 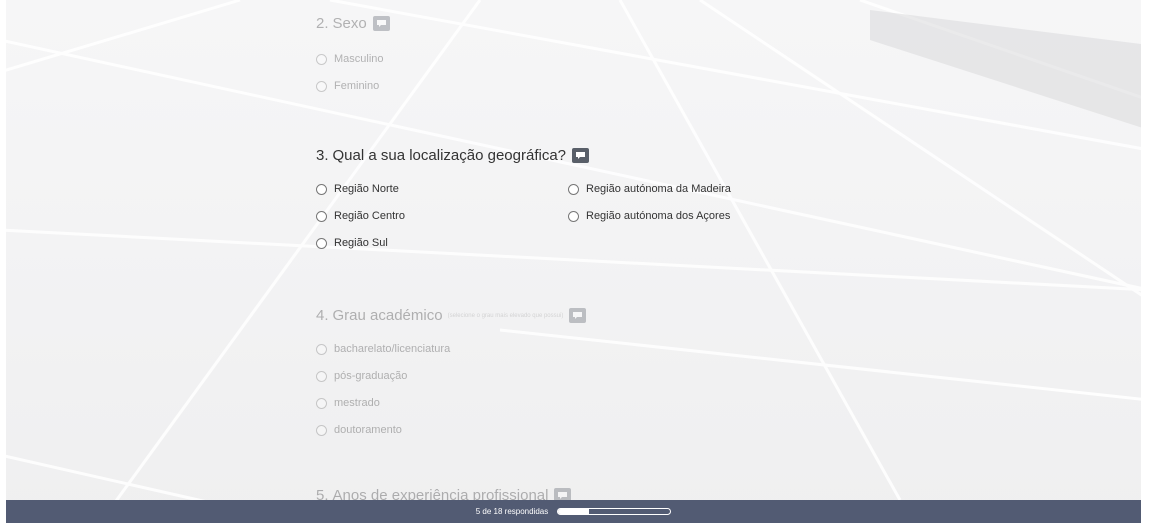 I want to click on progress-fill, so click(x=574, y=511).